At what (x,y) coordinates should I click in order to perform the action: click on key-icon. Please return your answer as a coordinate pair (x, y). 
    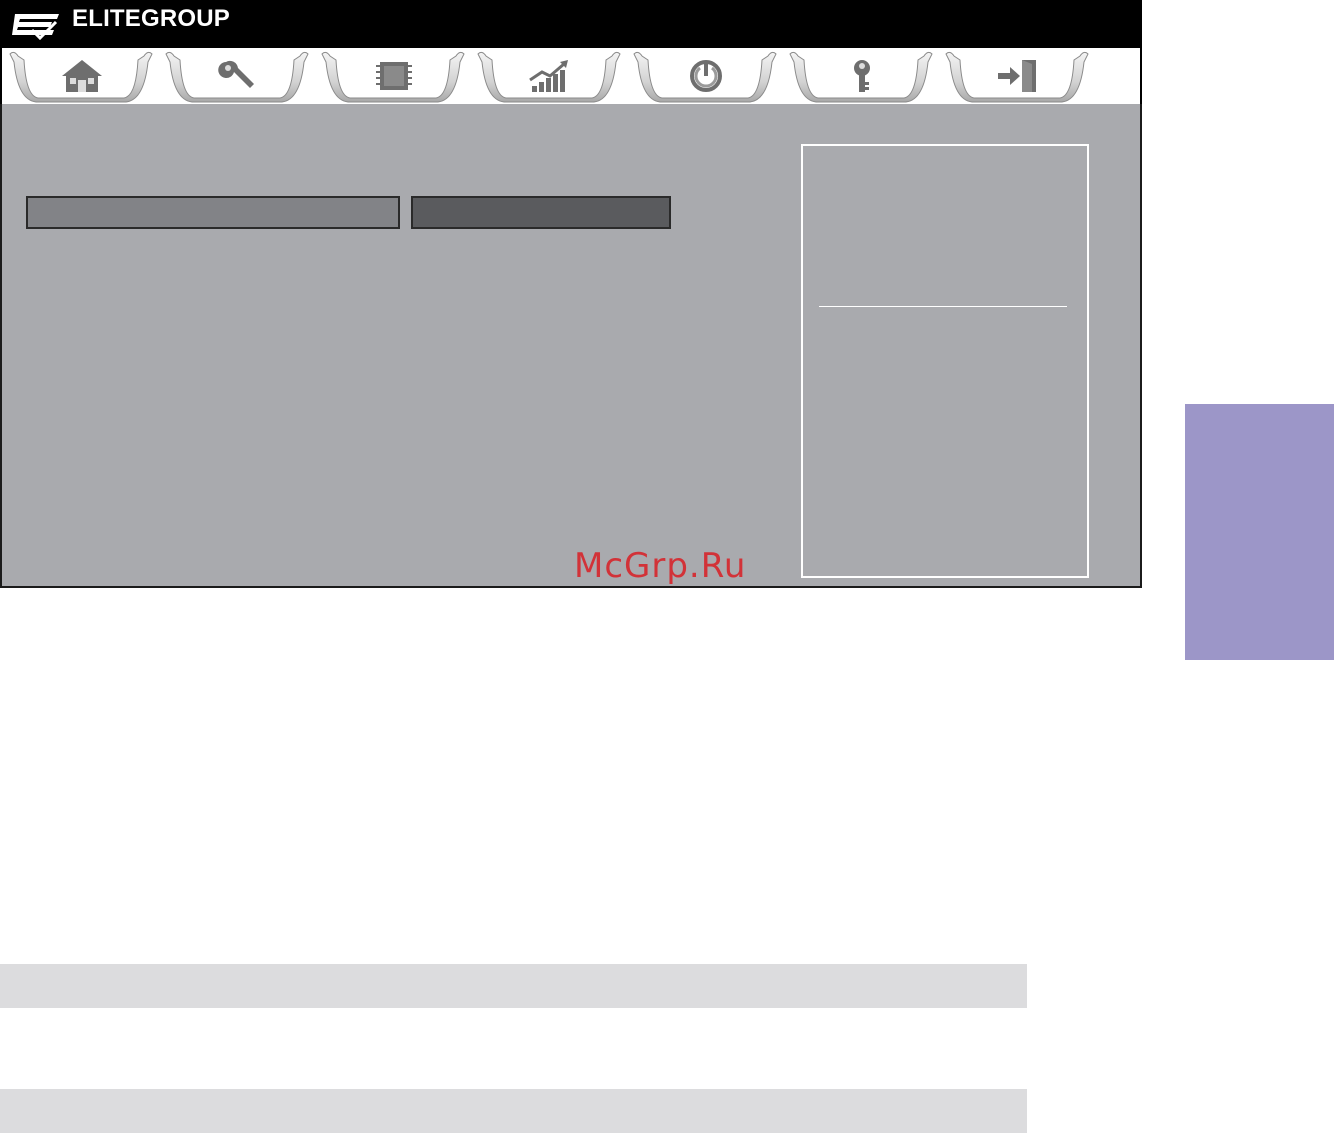
    Looking at the image, I should click on (862, 76).